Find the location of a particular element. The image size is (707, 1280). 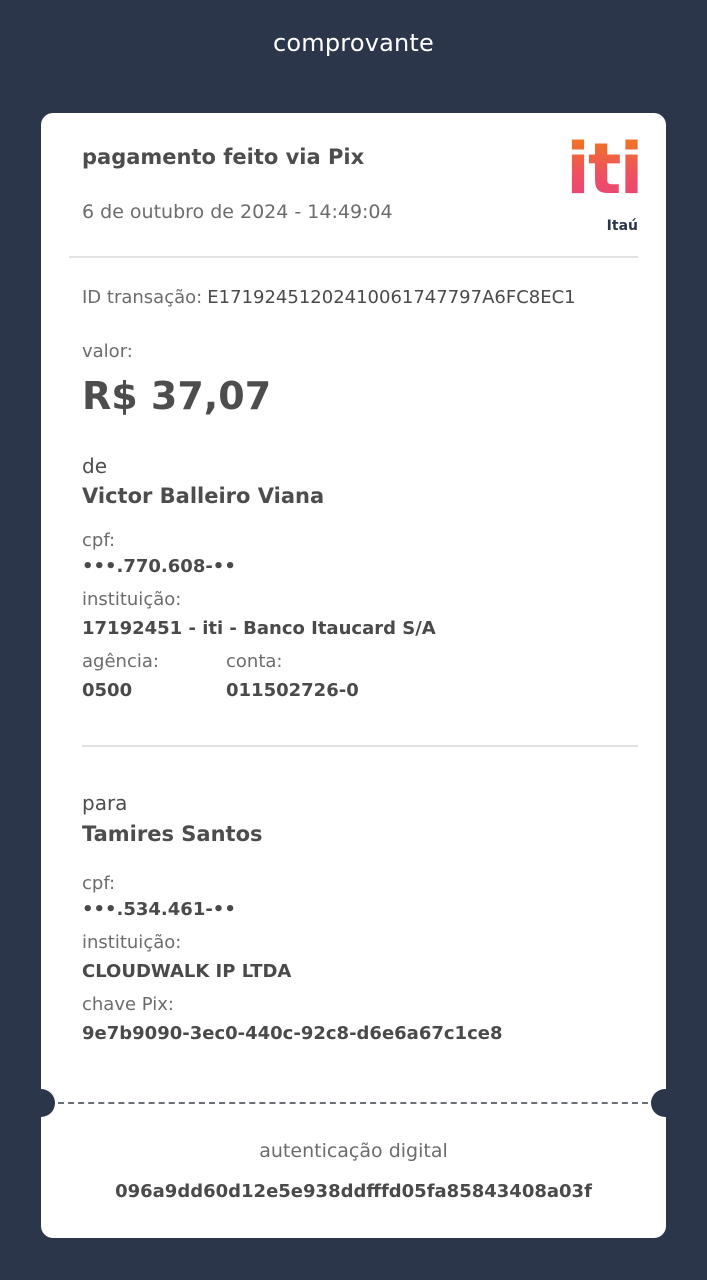

iti-logo: iti Itaú is located at coordinates (604, 183).